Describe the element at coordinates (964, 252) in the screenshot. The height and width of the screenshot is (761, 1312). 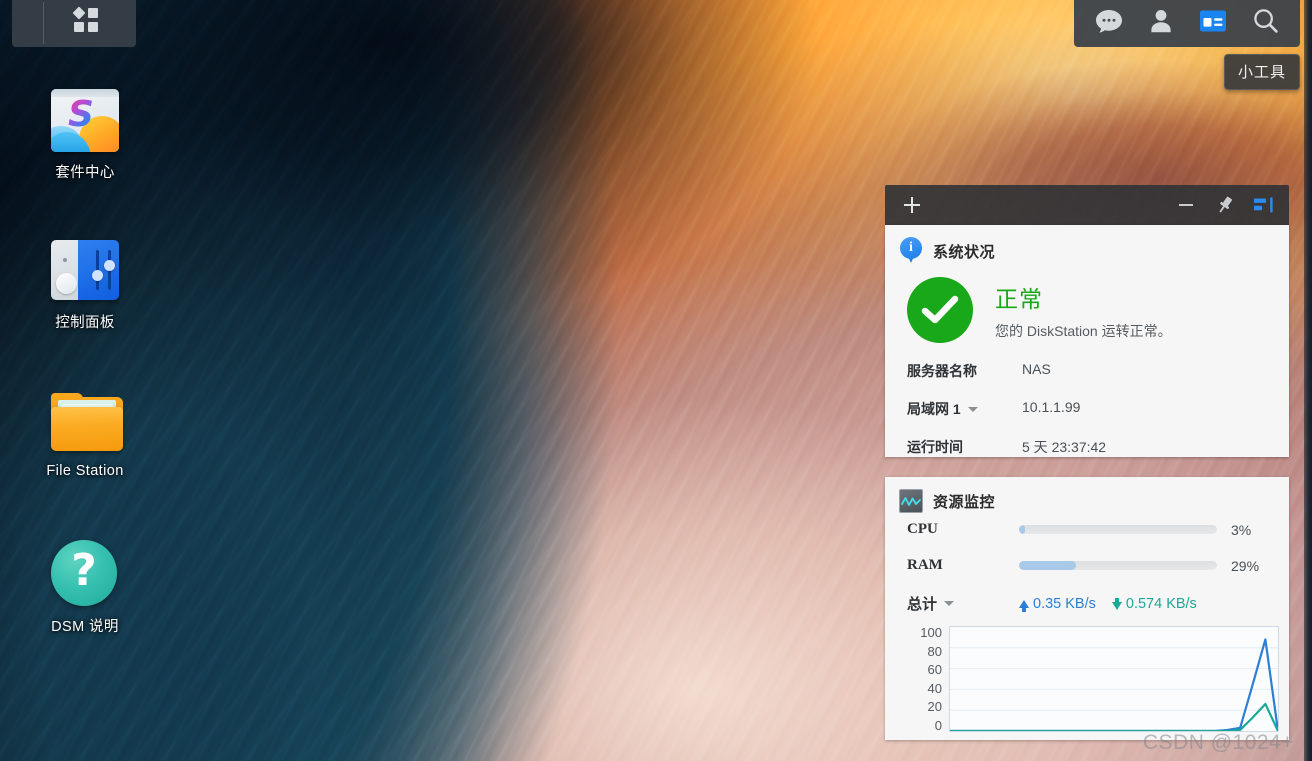
I see `system-health-title: 系统状况` at that location.